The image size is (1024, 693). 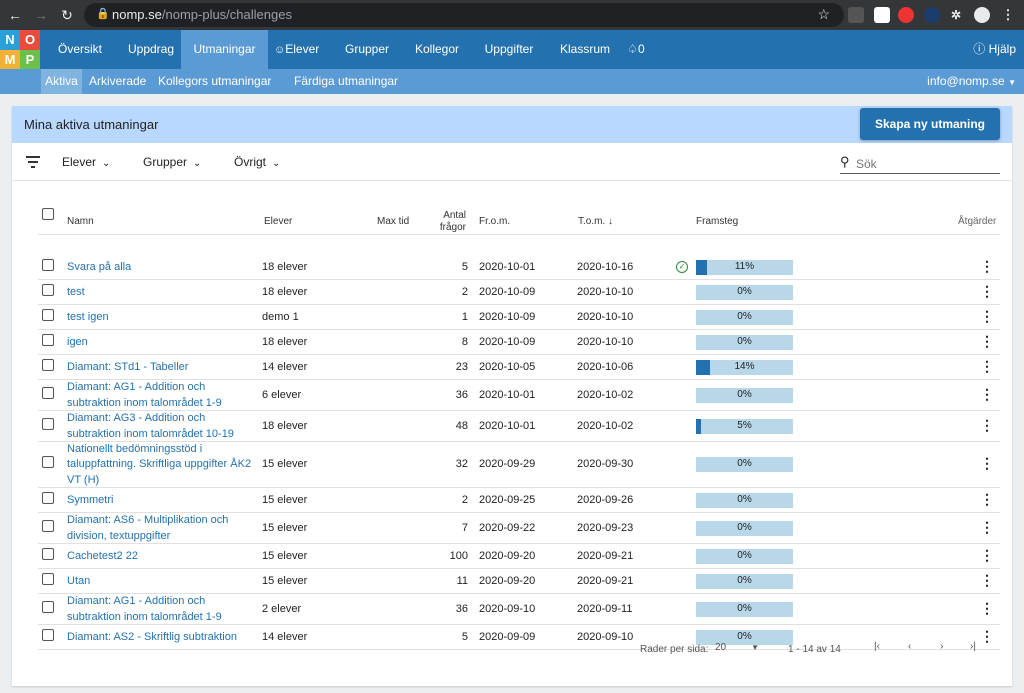 What do you see at coordinates (519, 317) in the screenshot?
I see `table-row: test igen demo 1 1 2020-10-09 2020-10-10 0% ⋮` at bounding box center [519, 317].